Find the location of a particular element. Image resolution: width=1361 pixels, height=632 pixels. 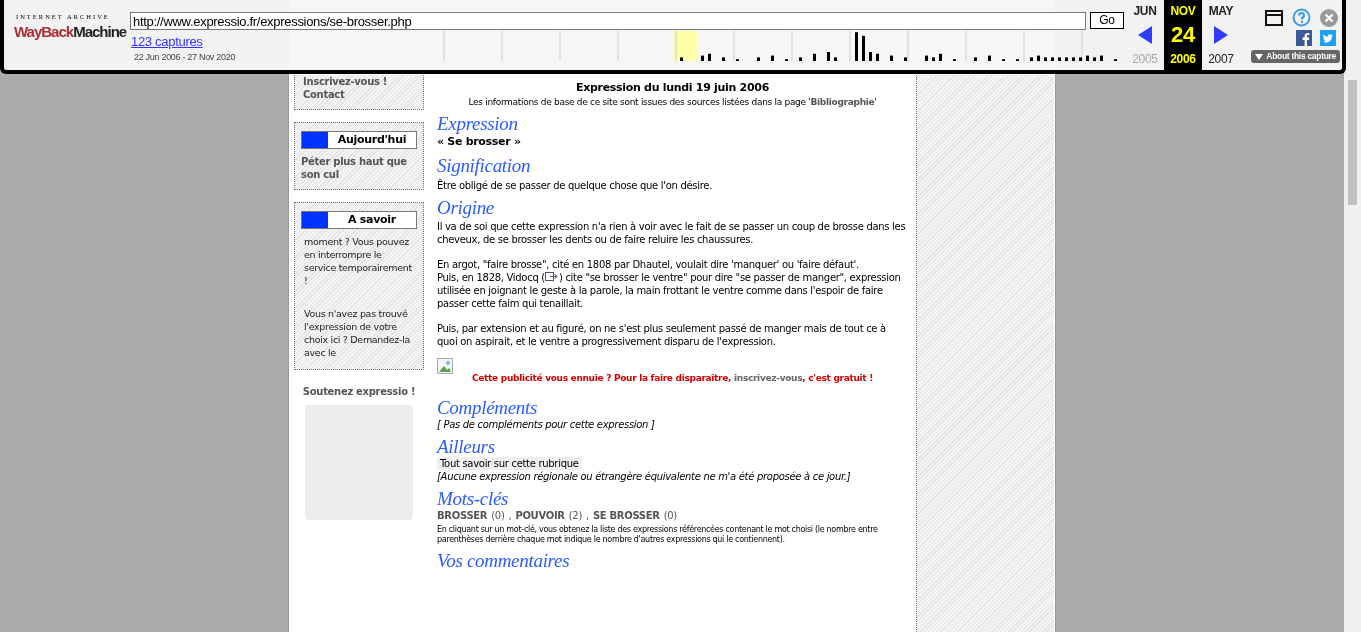

calendar-month: JUN 2005 is located at coordinates (1145, 35).